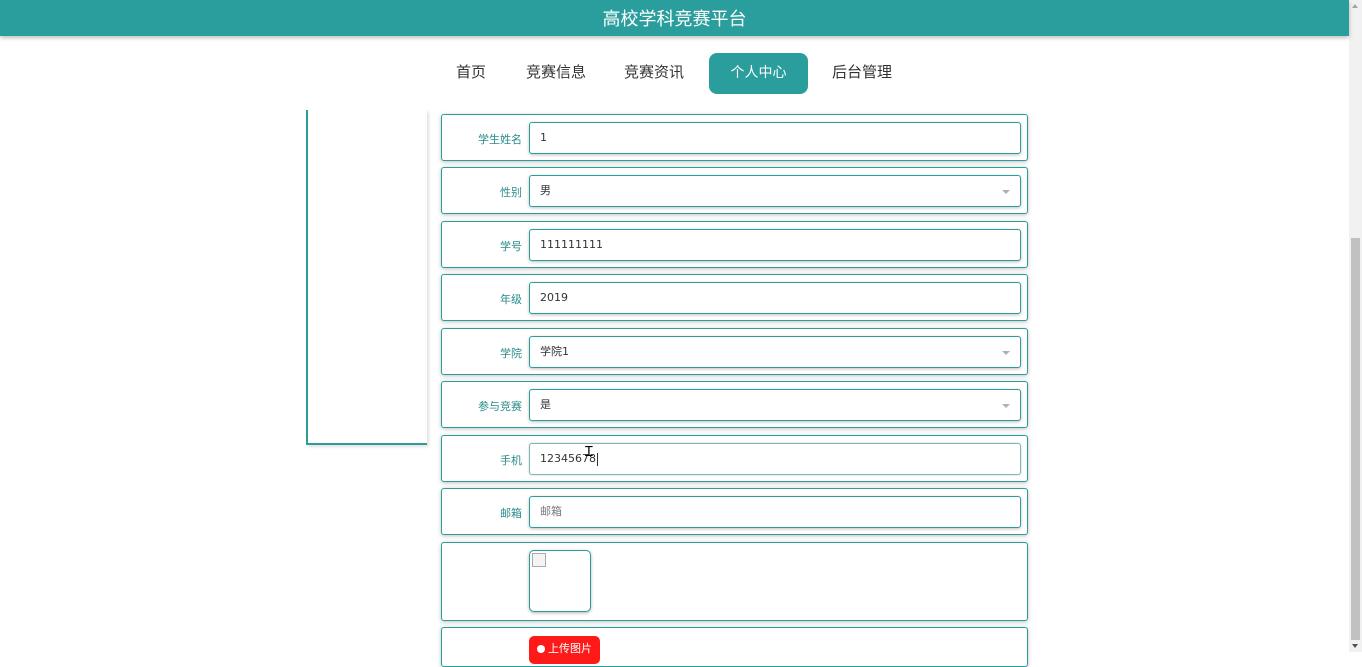 This screenshot has width=1362, height=667. I want to click on side-menu-panel, so click(366, 277).